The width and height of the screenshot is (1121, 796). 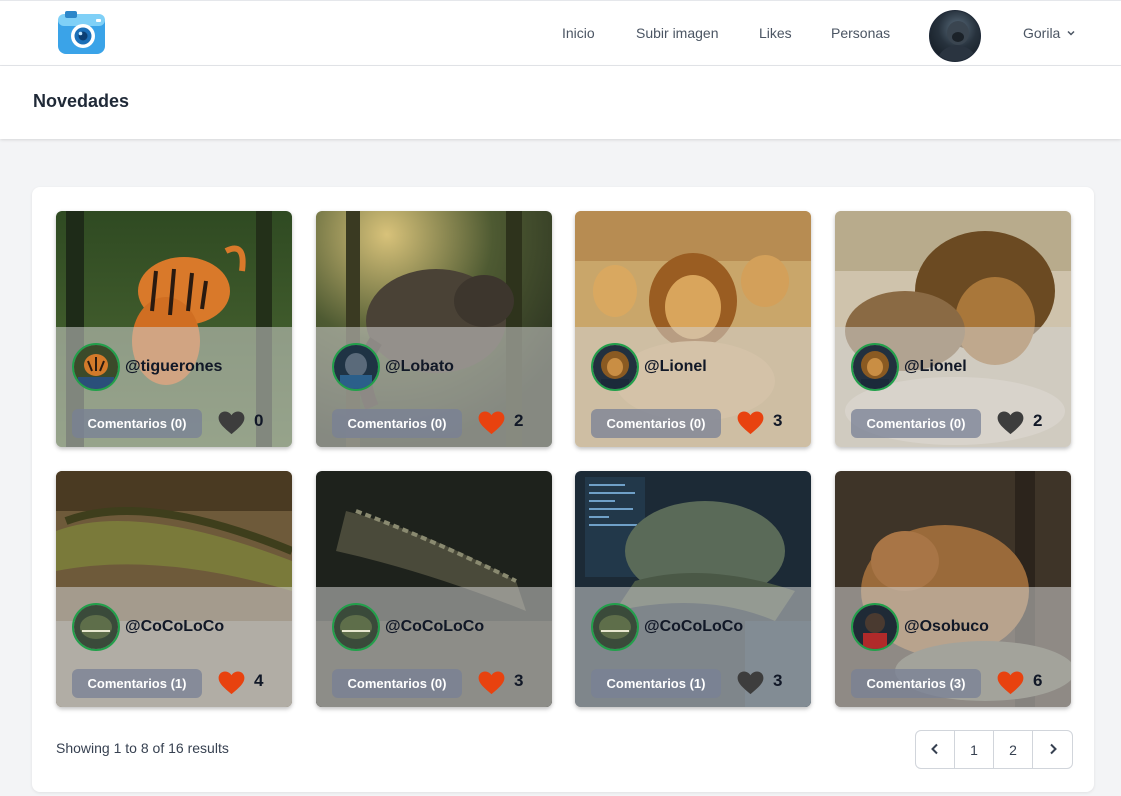 What do you see at coordinates (1013, 749) in the screenshot?
I see `pagination-page-2: 2` at bounding box center [1013, 749].